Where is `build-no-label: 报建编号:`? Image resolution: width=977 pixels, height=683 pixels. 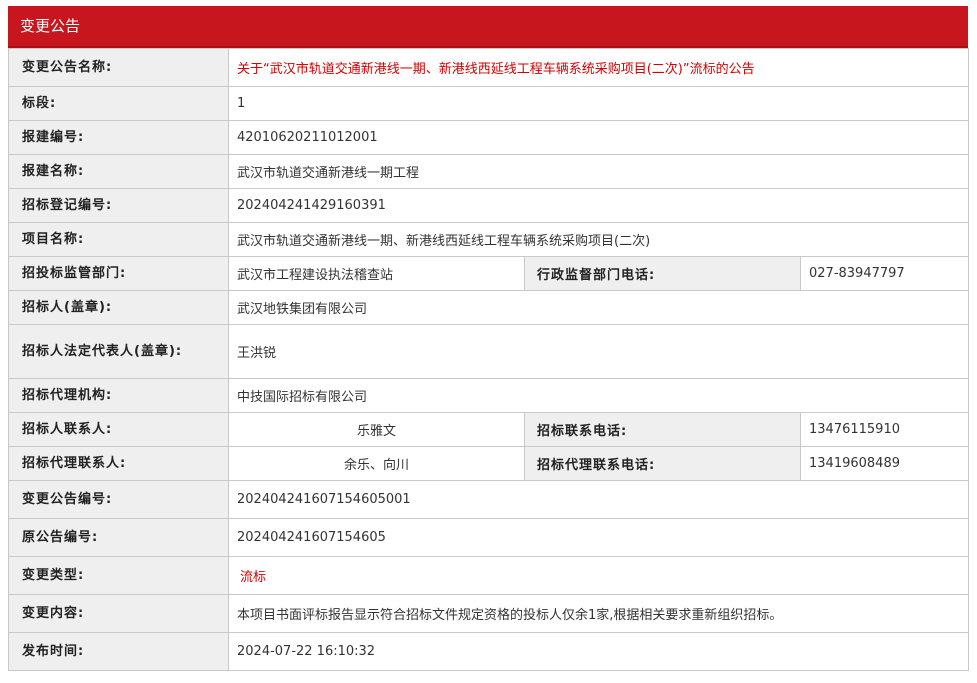 build-no-label: 报建编号: is located at coordinates (118, 137).